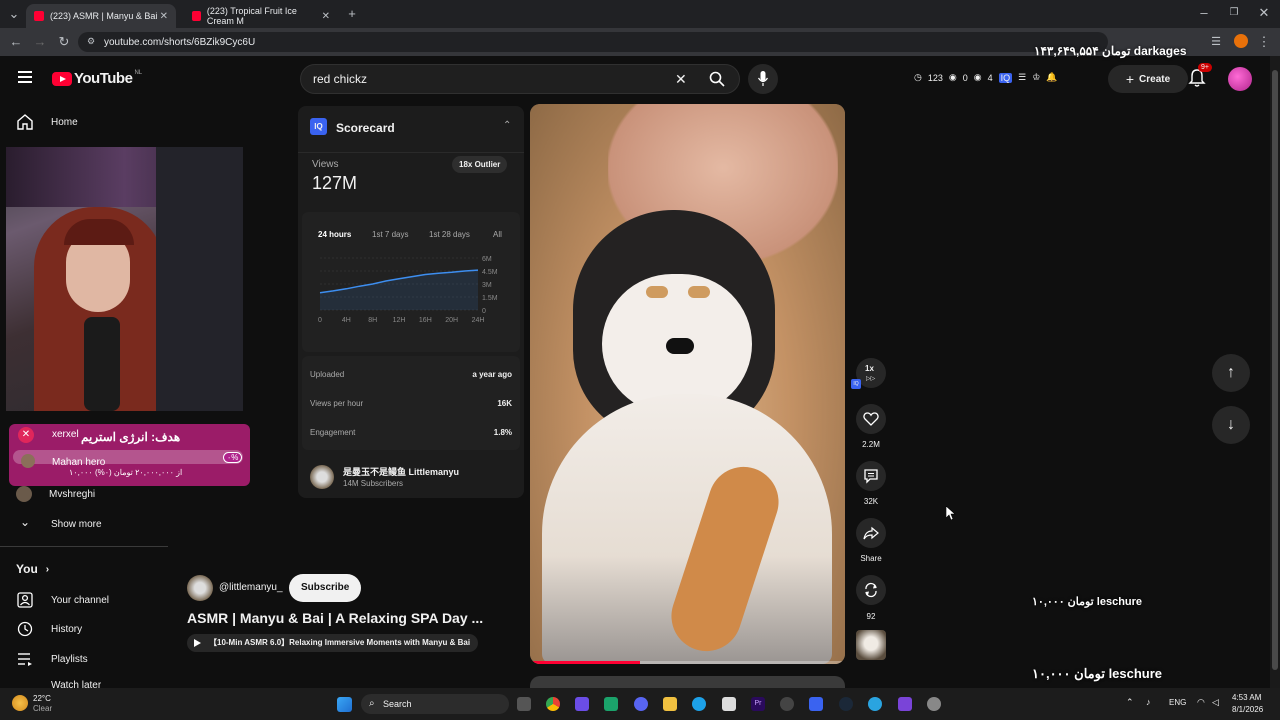 The image size is (1280, 720). Describe the element at coordinates (47, 122) in the screenshot. I see `sidebar-item-home: Home` at that location.